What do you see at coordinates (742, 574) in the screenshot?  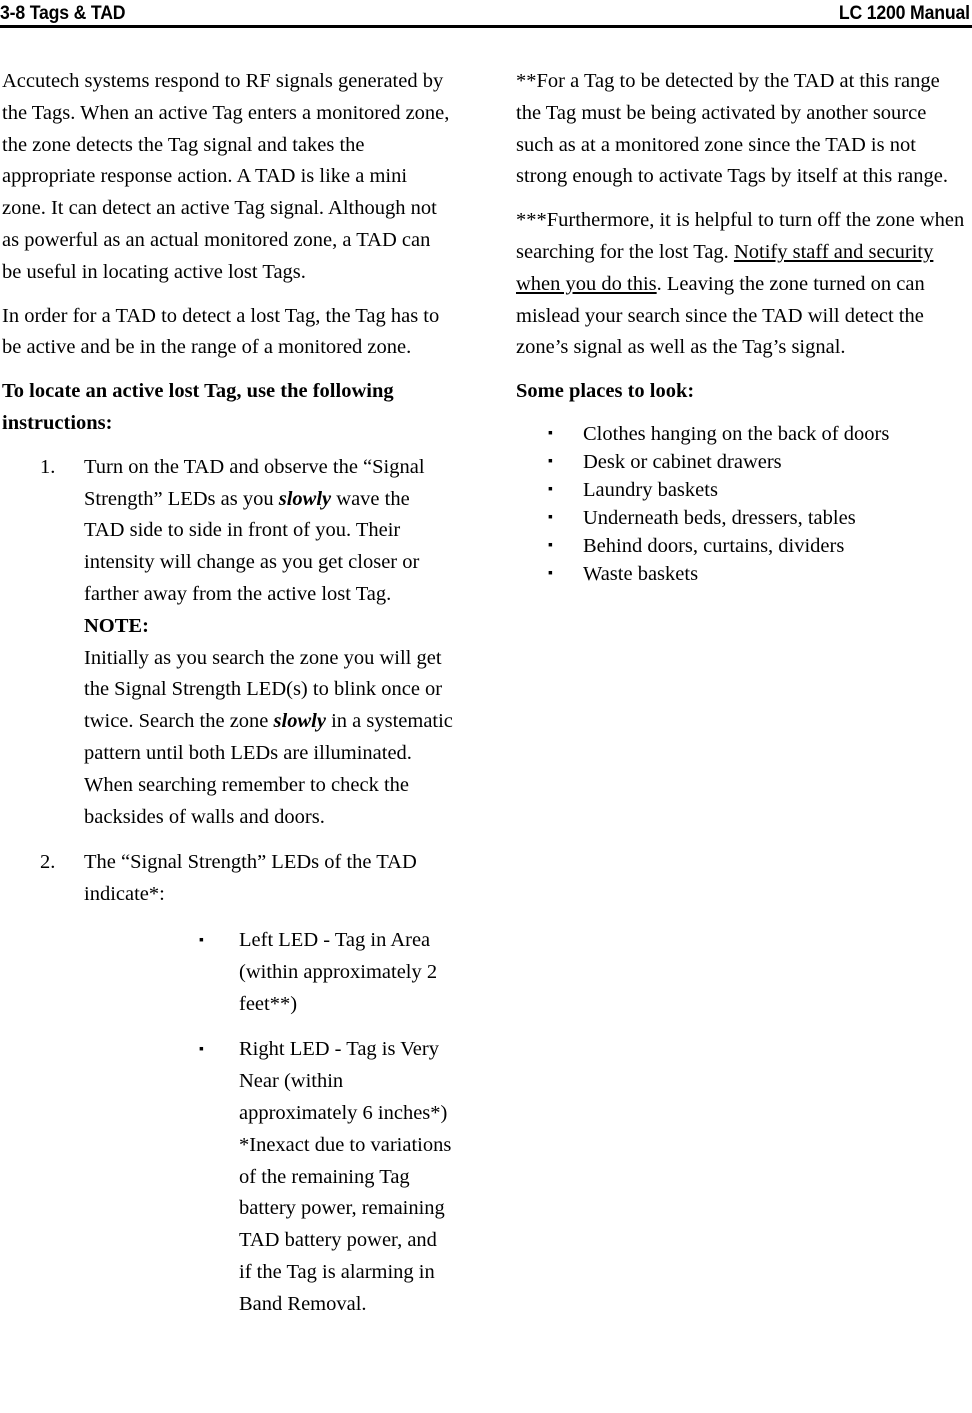 I see `list-item: ▪ Waste baskets` at bounding box center [742, 574].